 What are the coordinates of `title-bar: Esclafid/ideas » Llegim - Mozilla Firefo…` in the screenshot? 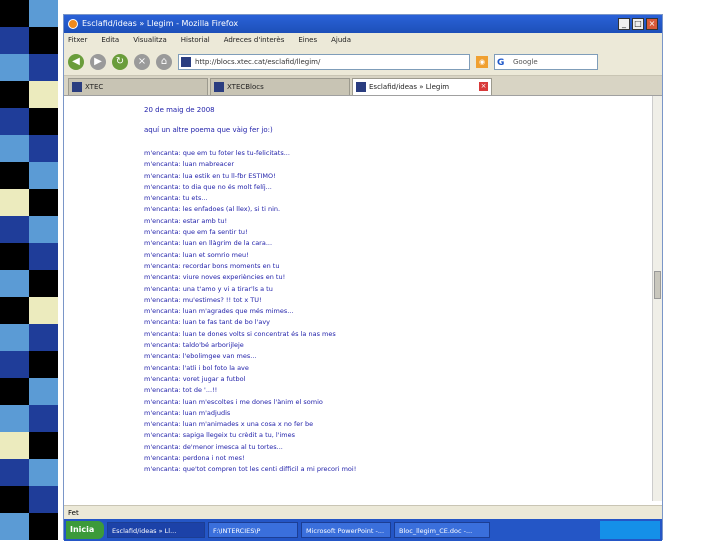 It's located at (363, 24).